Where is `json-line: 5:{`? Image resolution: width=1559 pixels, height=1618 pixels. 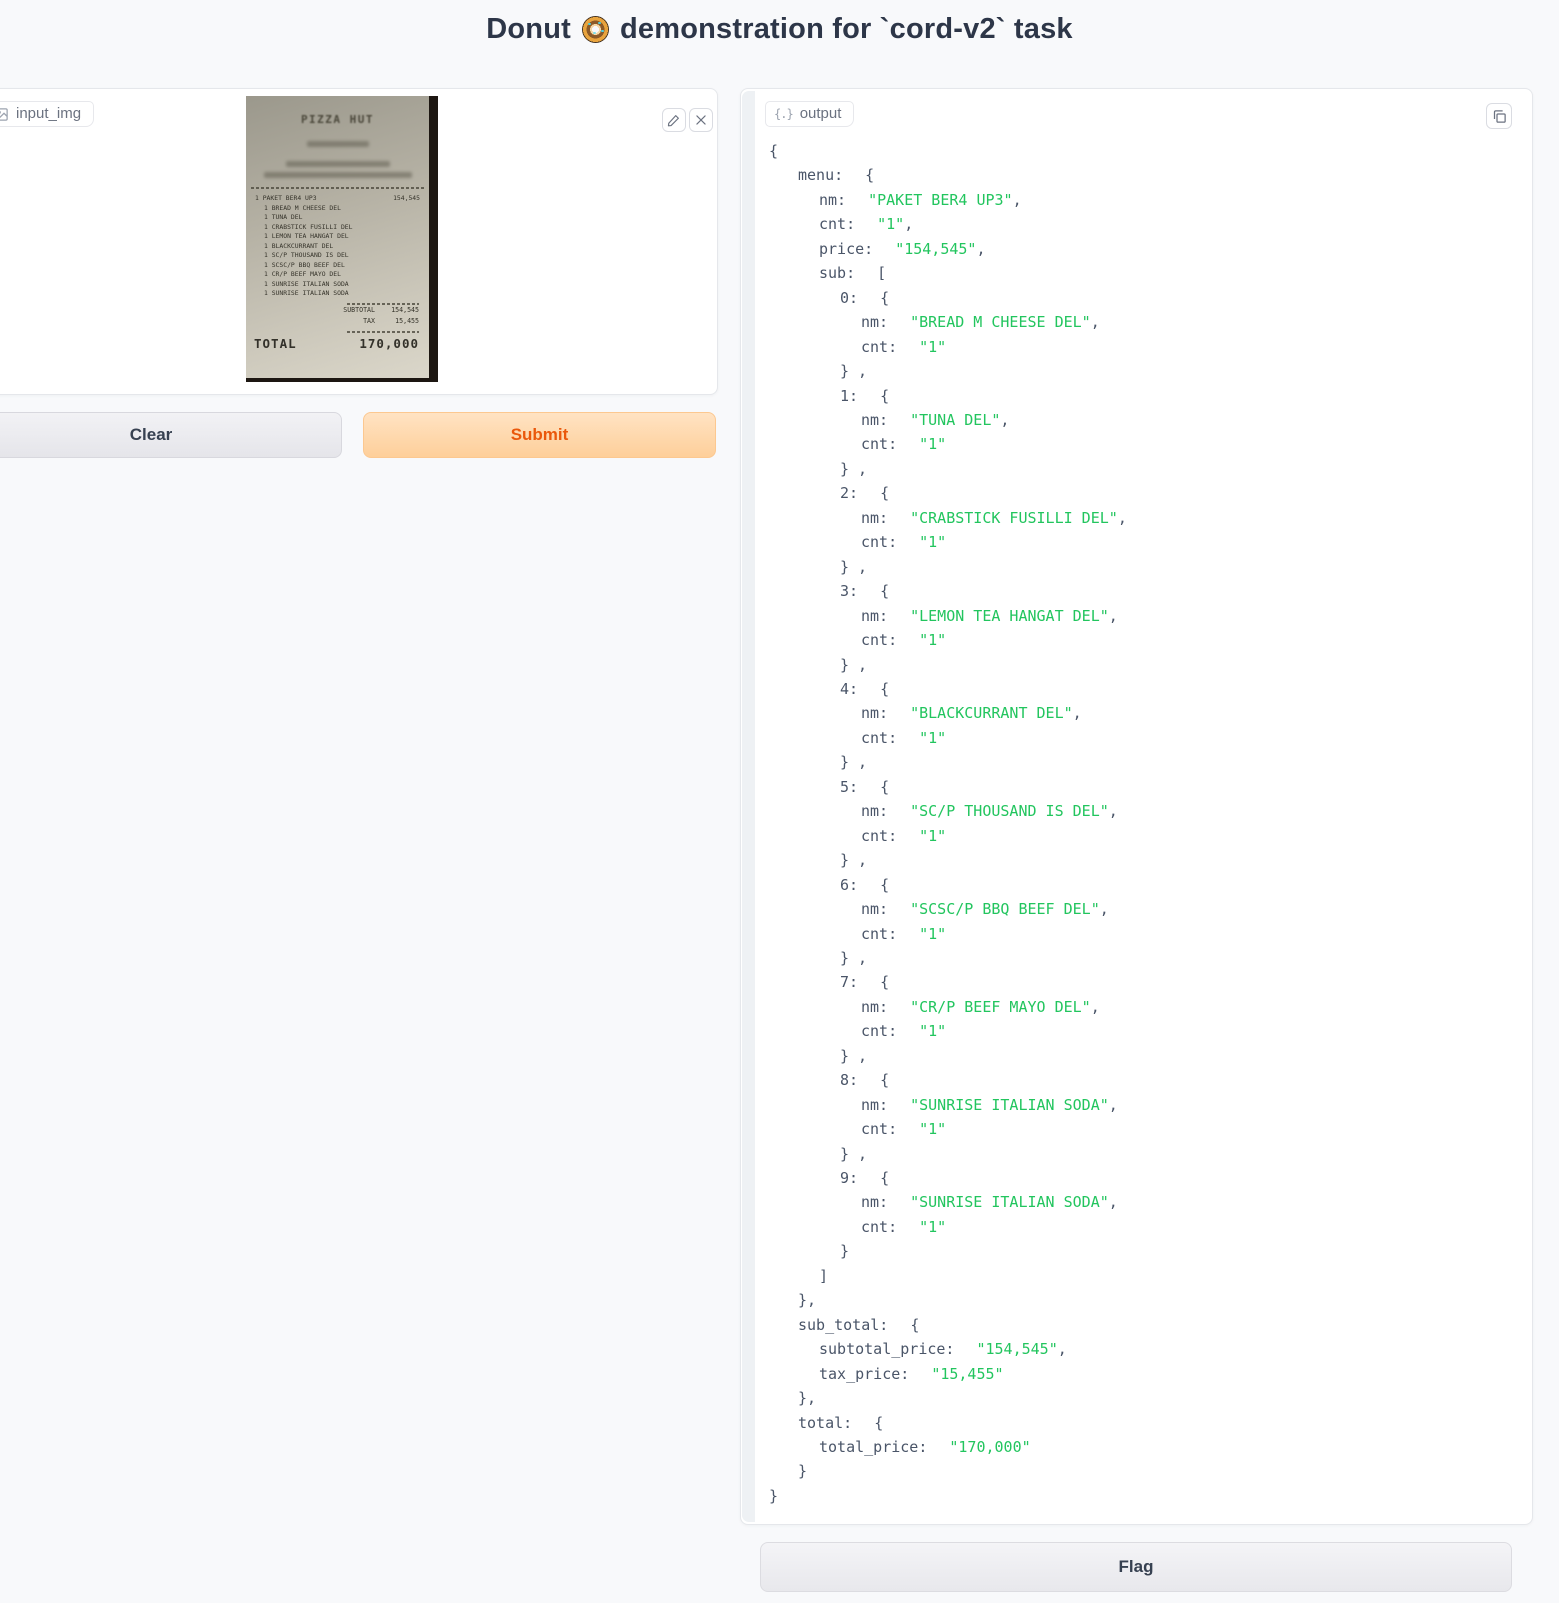 json-line: 5:{ is located at coordinates (865, 786).